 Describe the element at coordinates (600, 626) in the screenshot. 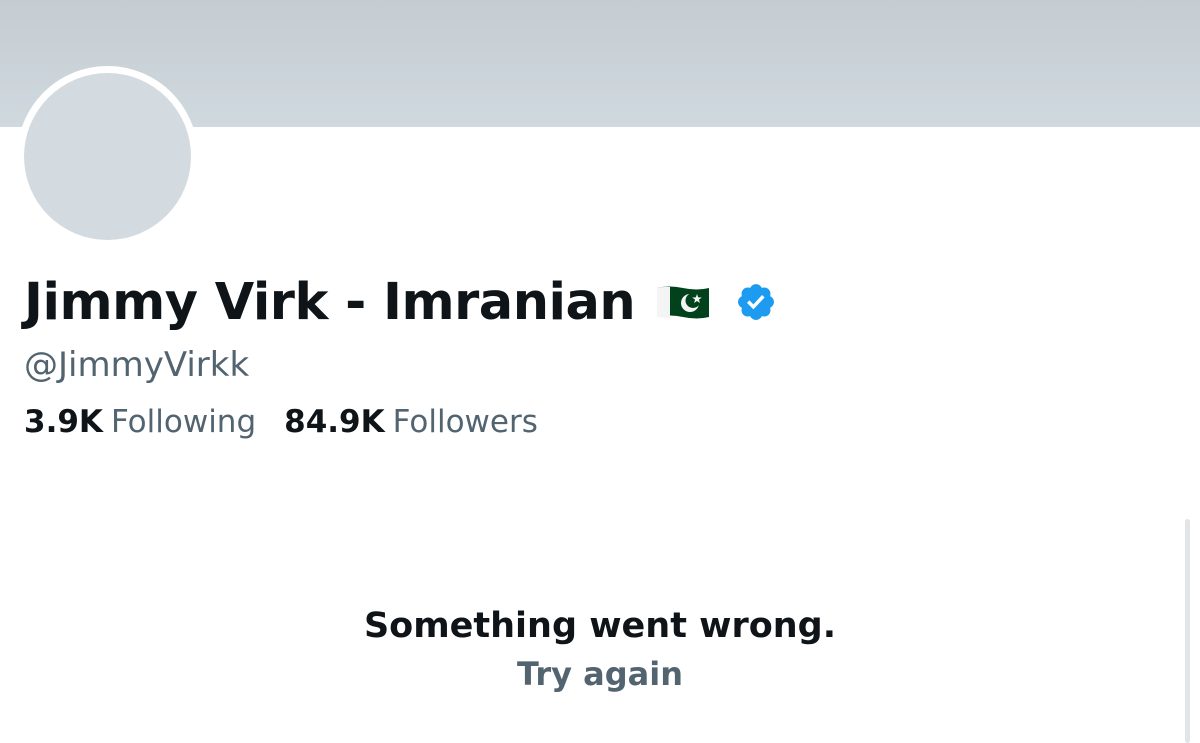

I see `error-message: Something went wrong.` at that location.